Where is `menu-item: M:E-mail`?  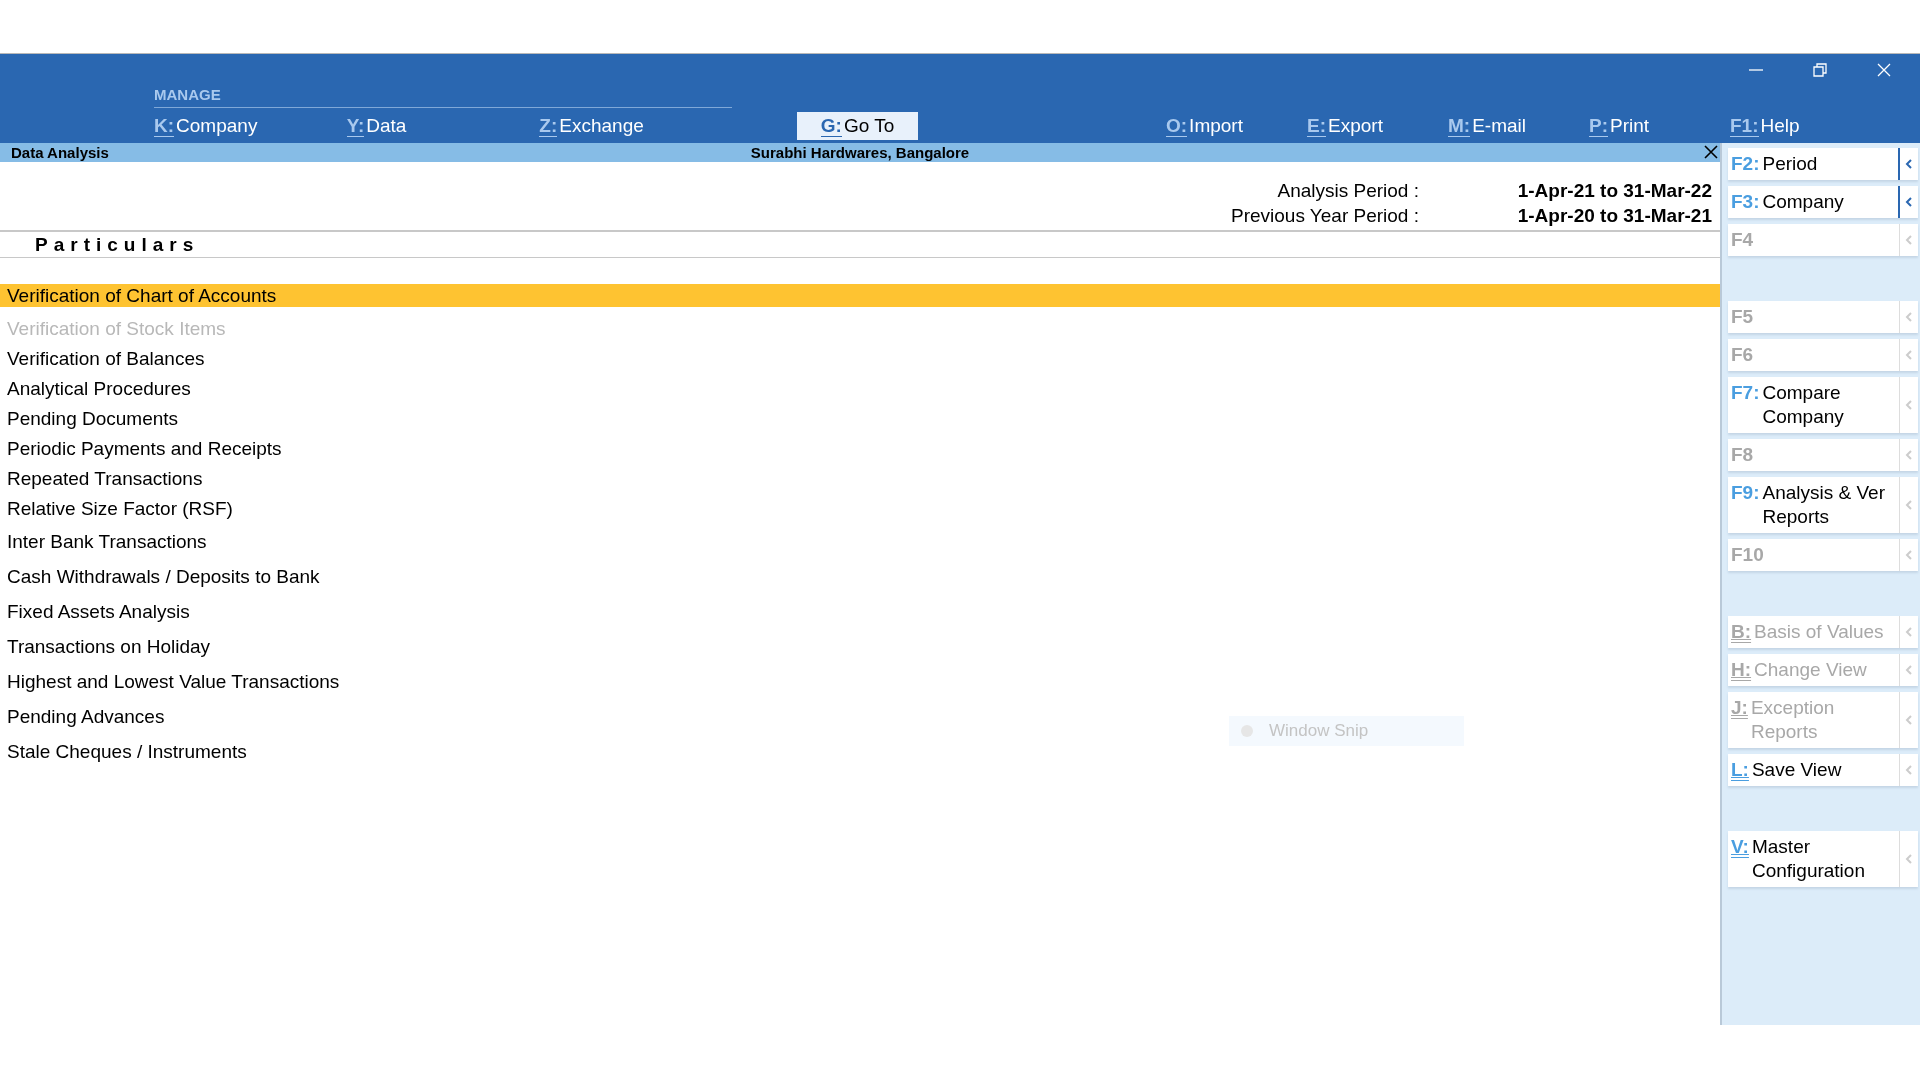
menu-item: M:E-mail is located at coordinates (1518, 126).